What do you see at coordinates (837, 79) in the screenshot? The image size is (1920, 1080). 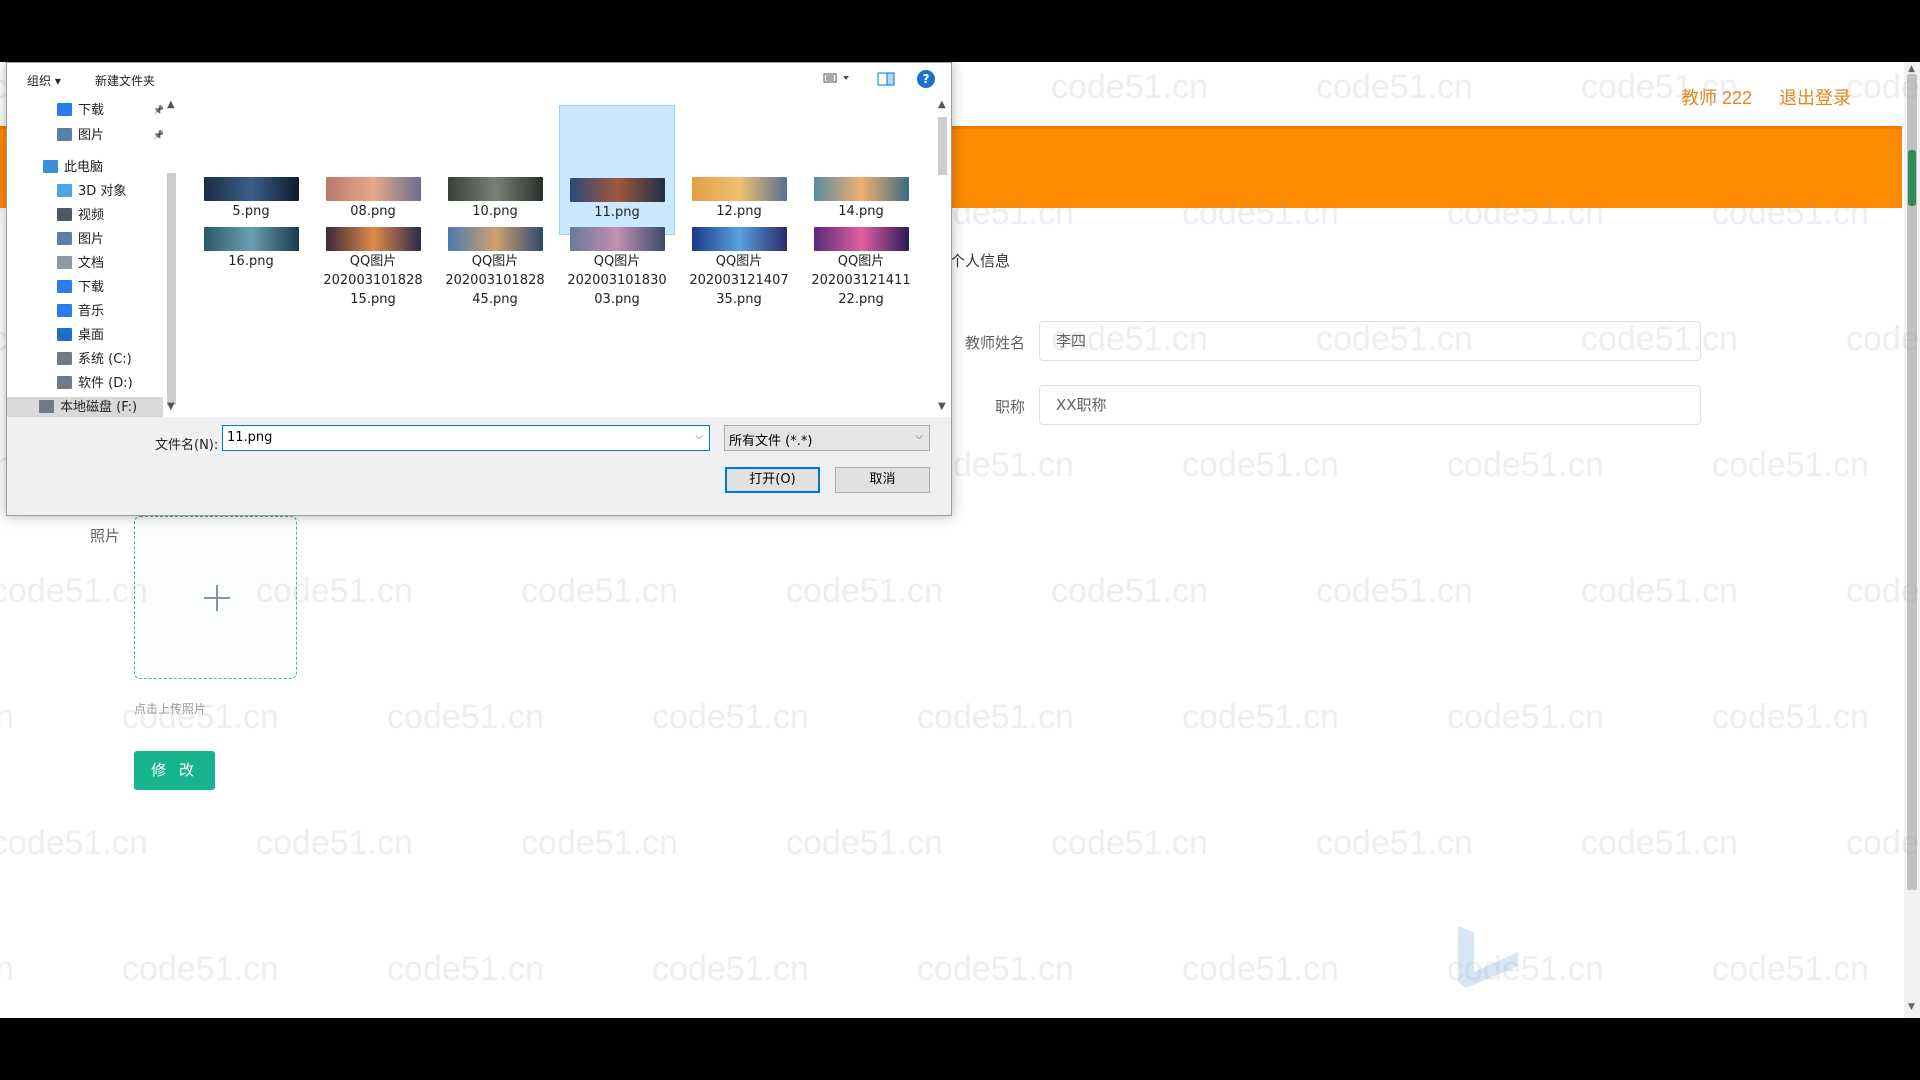 I see `view-options-icon` at bounding box center [837, 79].